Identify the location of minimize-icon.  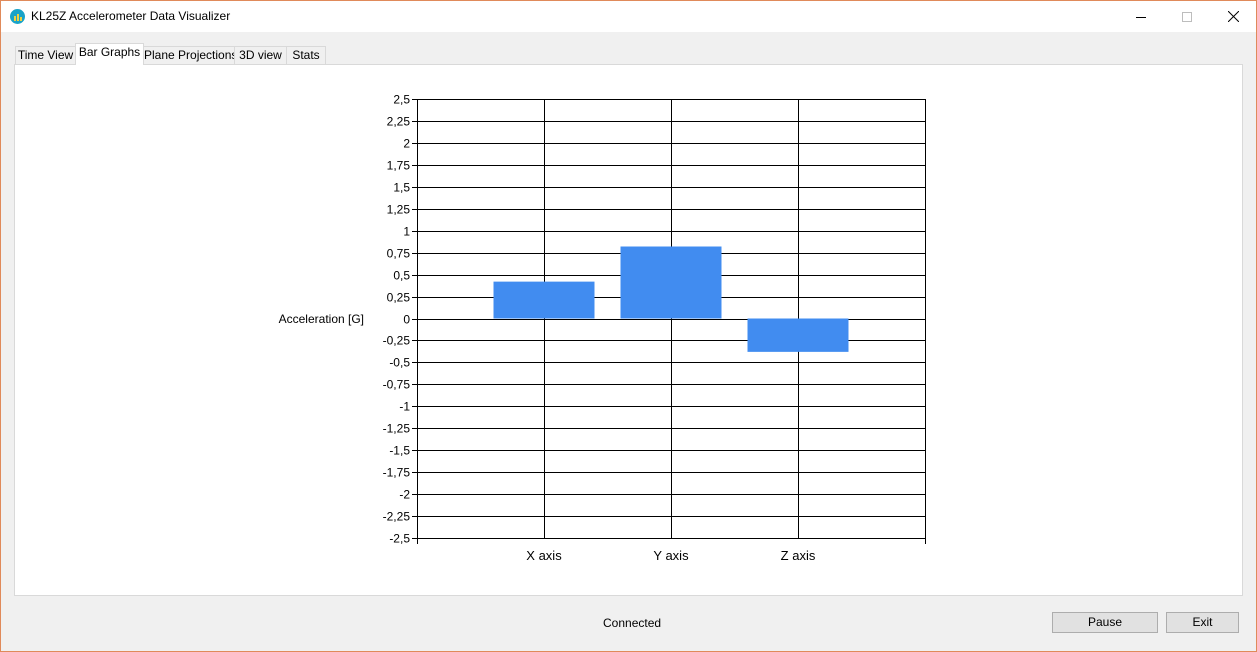
(1141, 17).